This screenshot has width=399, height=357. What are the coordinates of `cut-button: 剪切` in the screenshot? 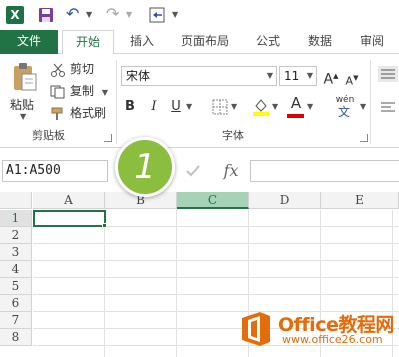 It's located at (72, 69).